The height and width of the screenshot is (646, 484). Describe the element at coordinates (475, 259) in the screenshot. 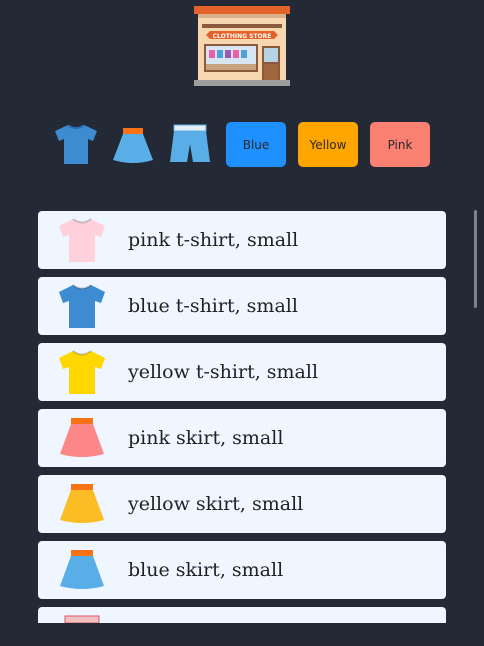

I see `list-scrollbar` at that location.